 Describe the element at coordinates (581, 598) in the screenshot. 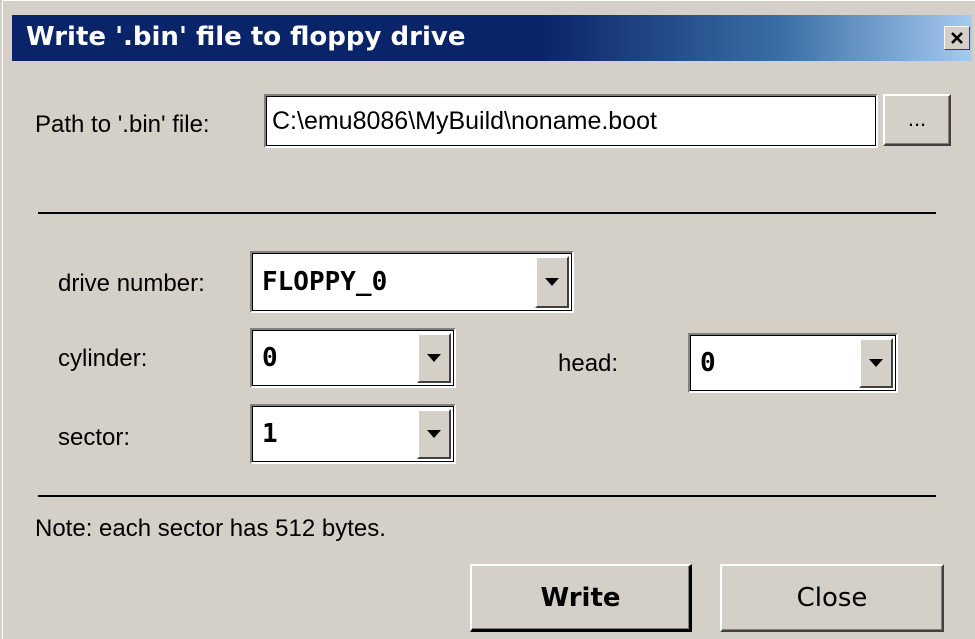

I see `write-button: Write` at that location.